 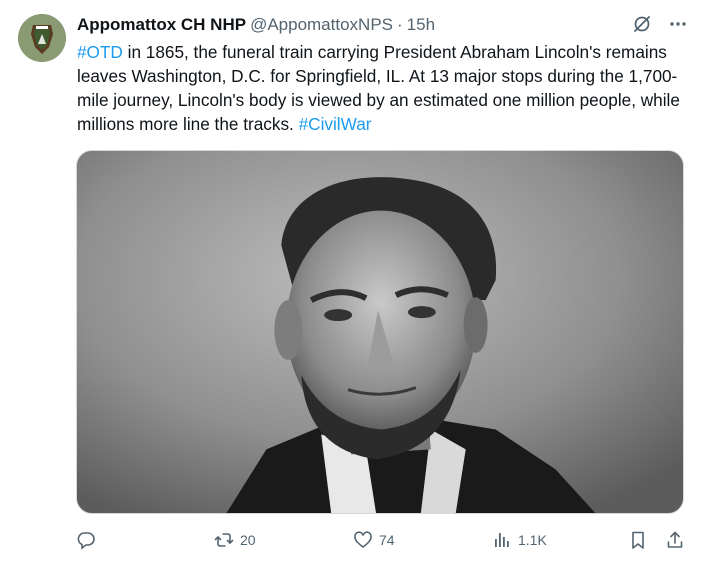 What do you see at coordinates (224, 540) in the screenshot?
I see `repost-icon` at bounding box center [224, 540].